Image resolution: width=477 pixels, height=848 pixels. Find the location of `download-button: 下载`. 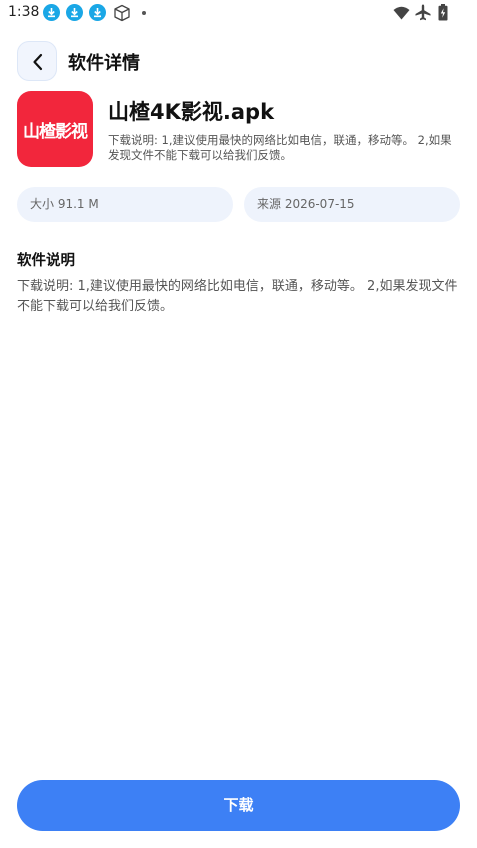

download-button: 下载 is located at coordinates (238, 805).